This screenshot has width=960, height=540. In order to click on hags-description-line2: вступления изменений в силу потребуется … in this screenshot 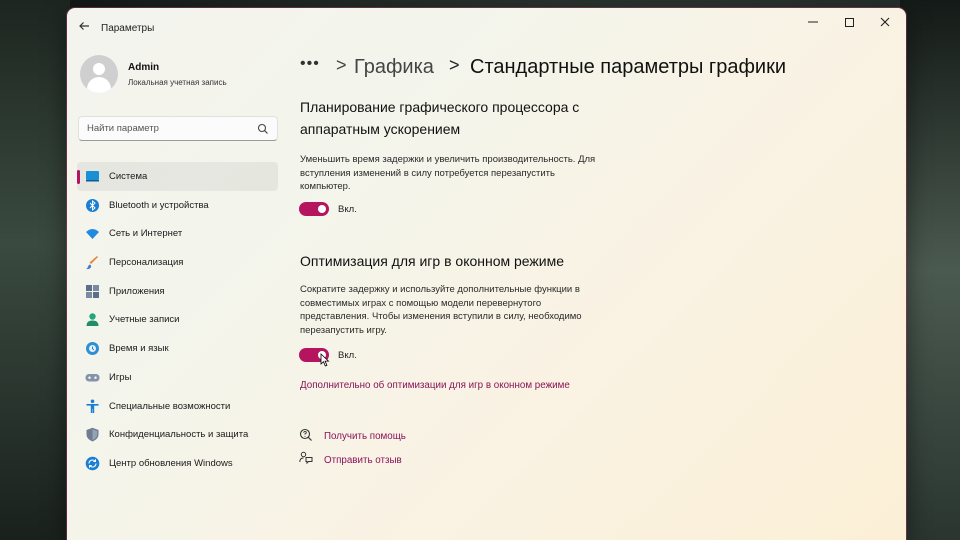, I will do `click(427, 173)`.